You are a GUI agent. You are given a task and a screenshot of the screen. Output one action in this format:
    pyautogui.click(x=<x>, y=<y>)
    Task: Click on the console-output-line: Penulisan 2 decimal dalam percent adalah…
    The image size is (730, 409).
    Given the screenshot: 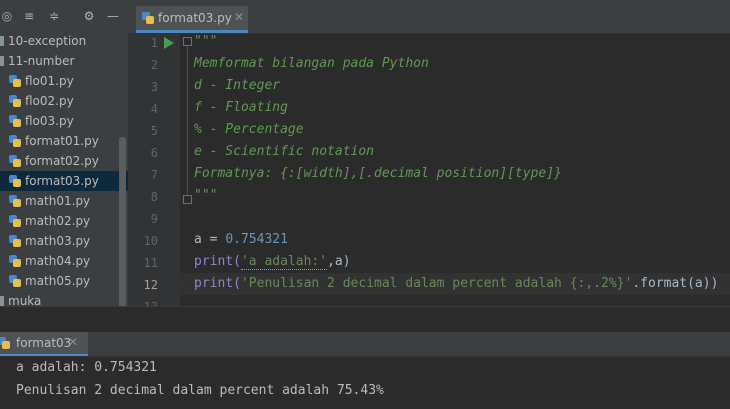 What is the action you would take?
    pyautogui.click(x=200, y=390)
    